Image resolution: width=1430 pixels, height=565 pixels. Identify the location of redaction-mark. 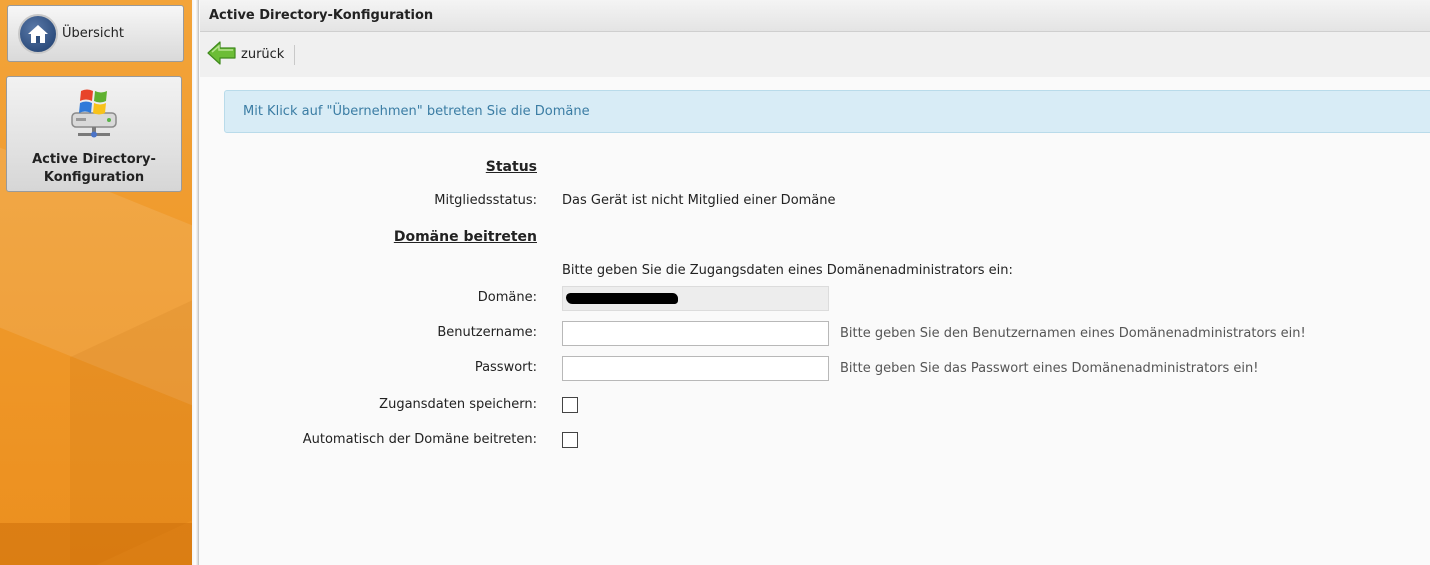
(622, 298).